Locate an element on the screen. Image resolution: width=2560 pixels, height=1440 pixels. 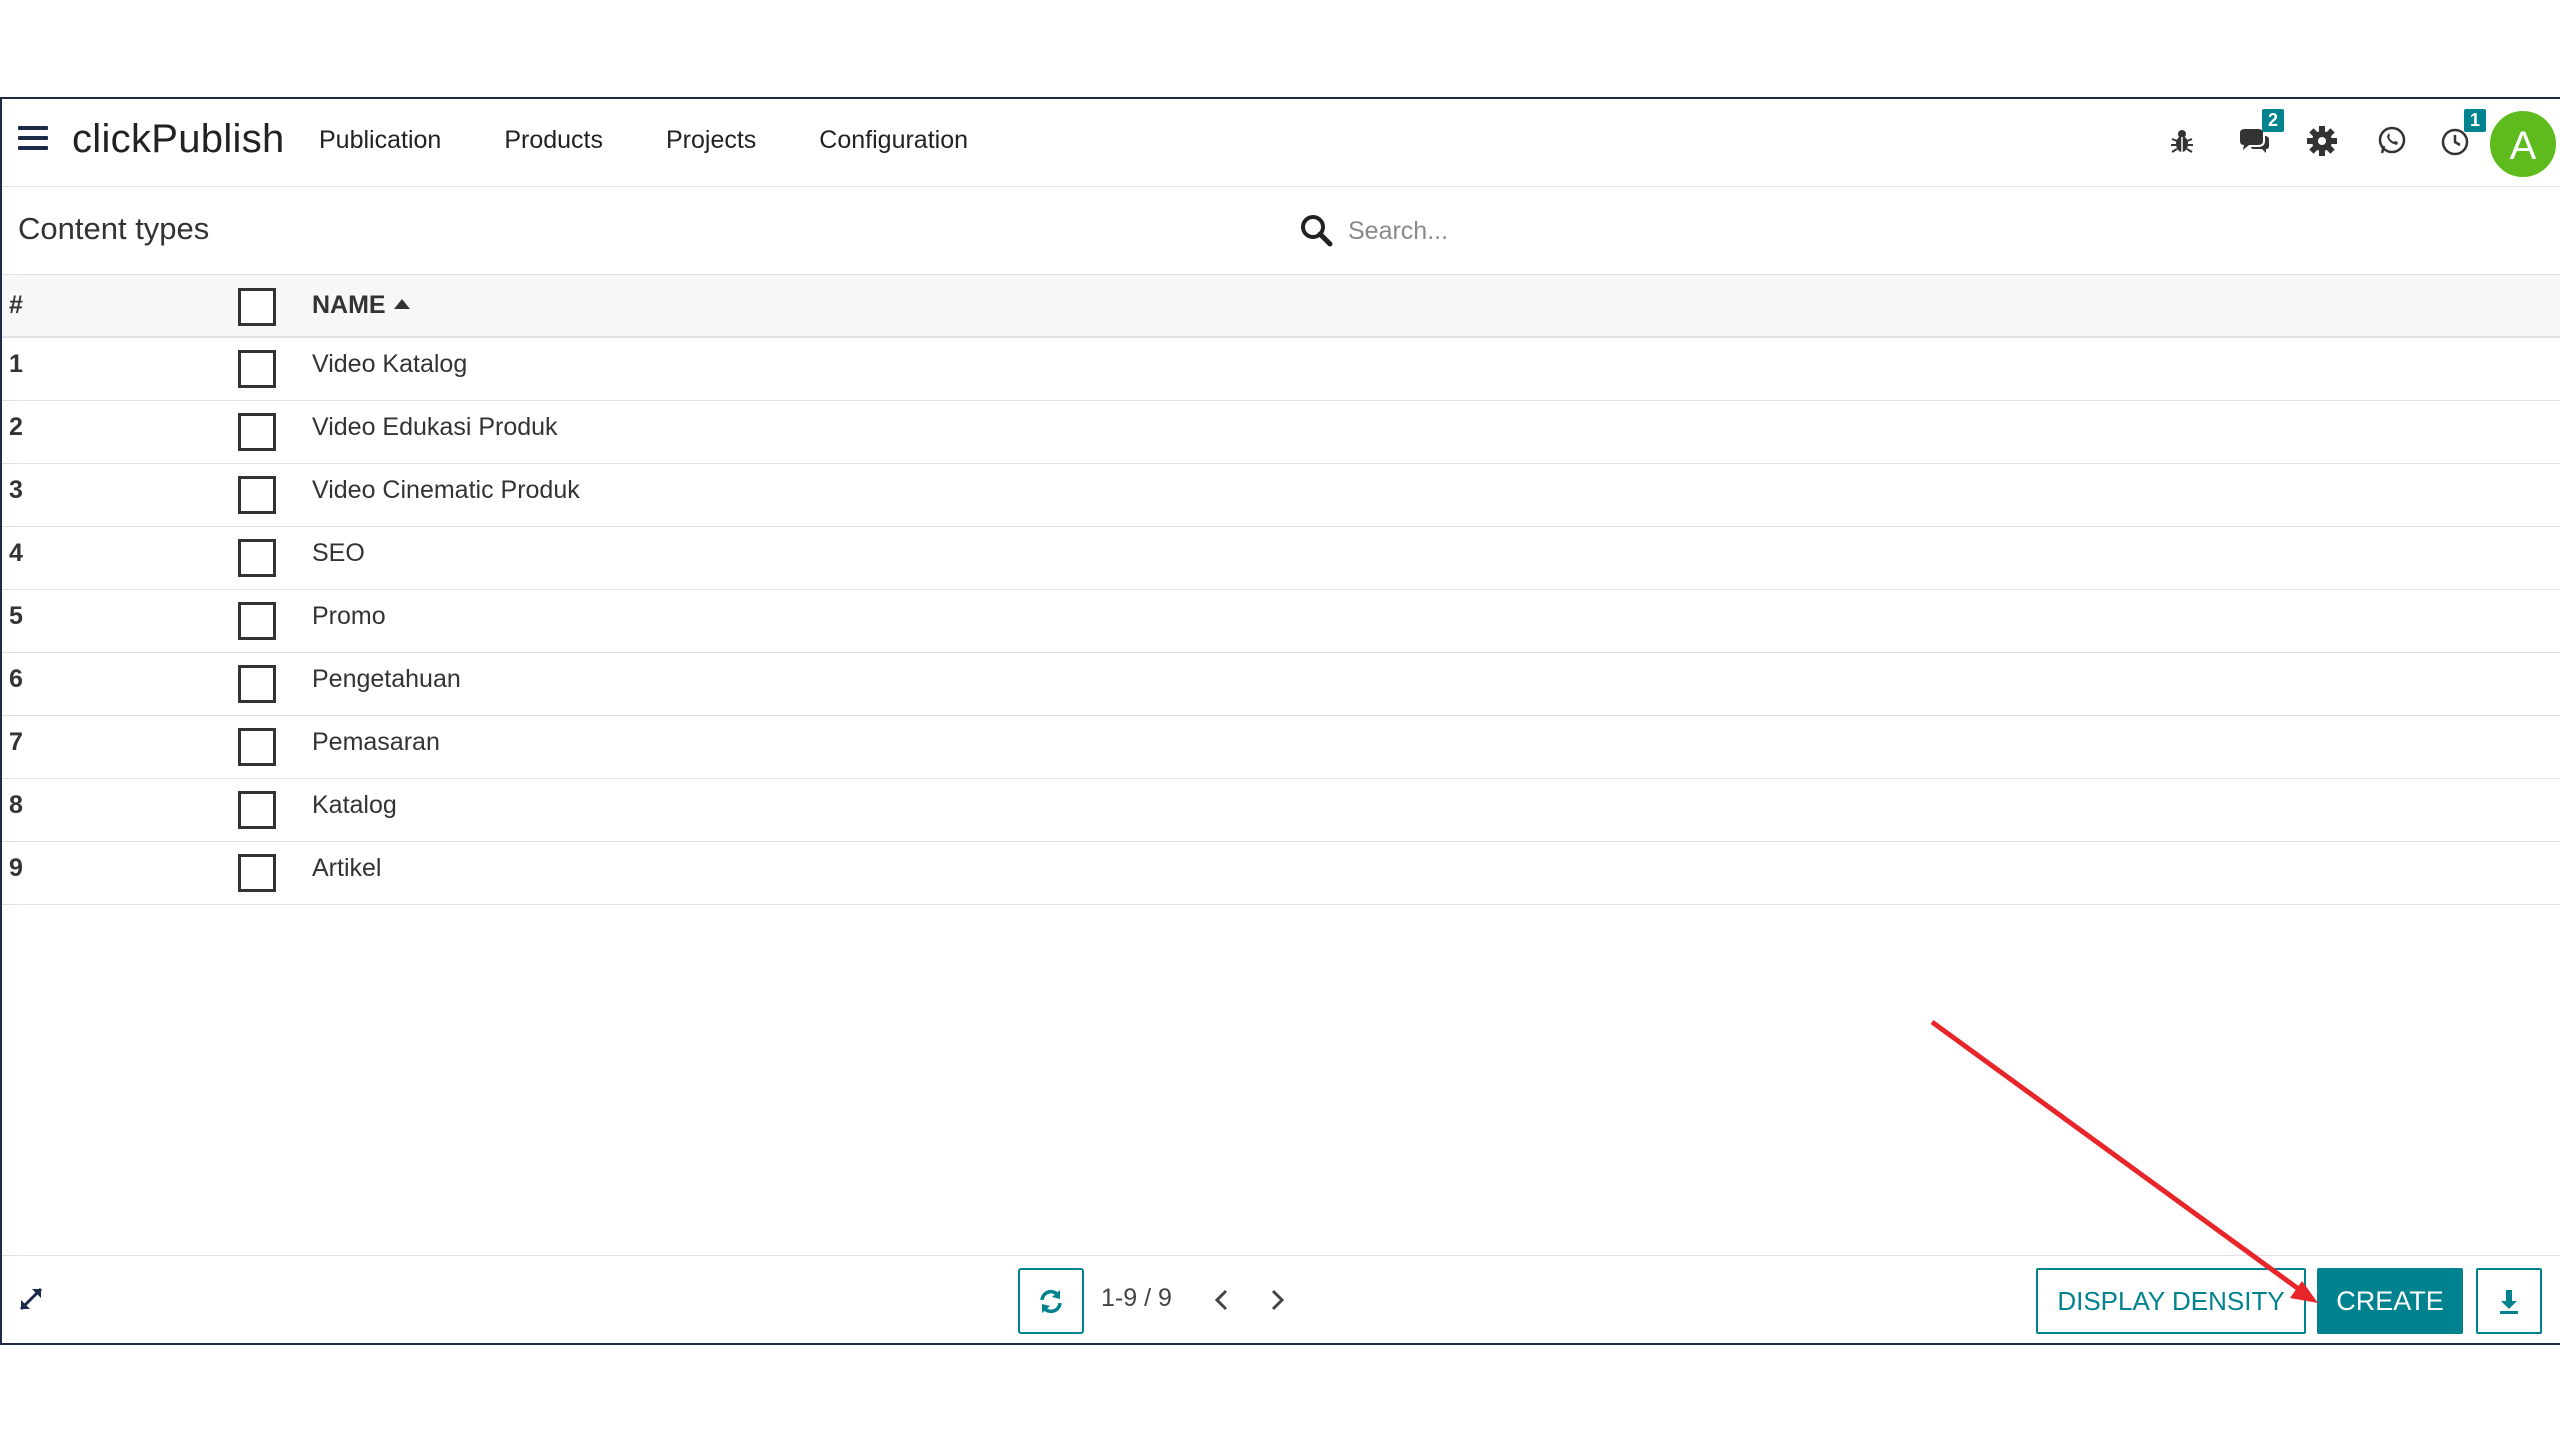
row-number: 4 is located at coordinates (16, 552).